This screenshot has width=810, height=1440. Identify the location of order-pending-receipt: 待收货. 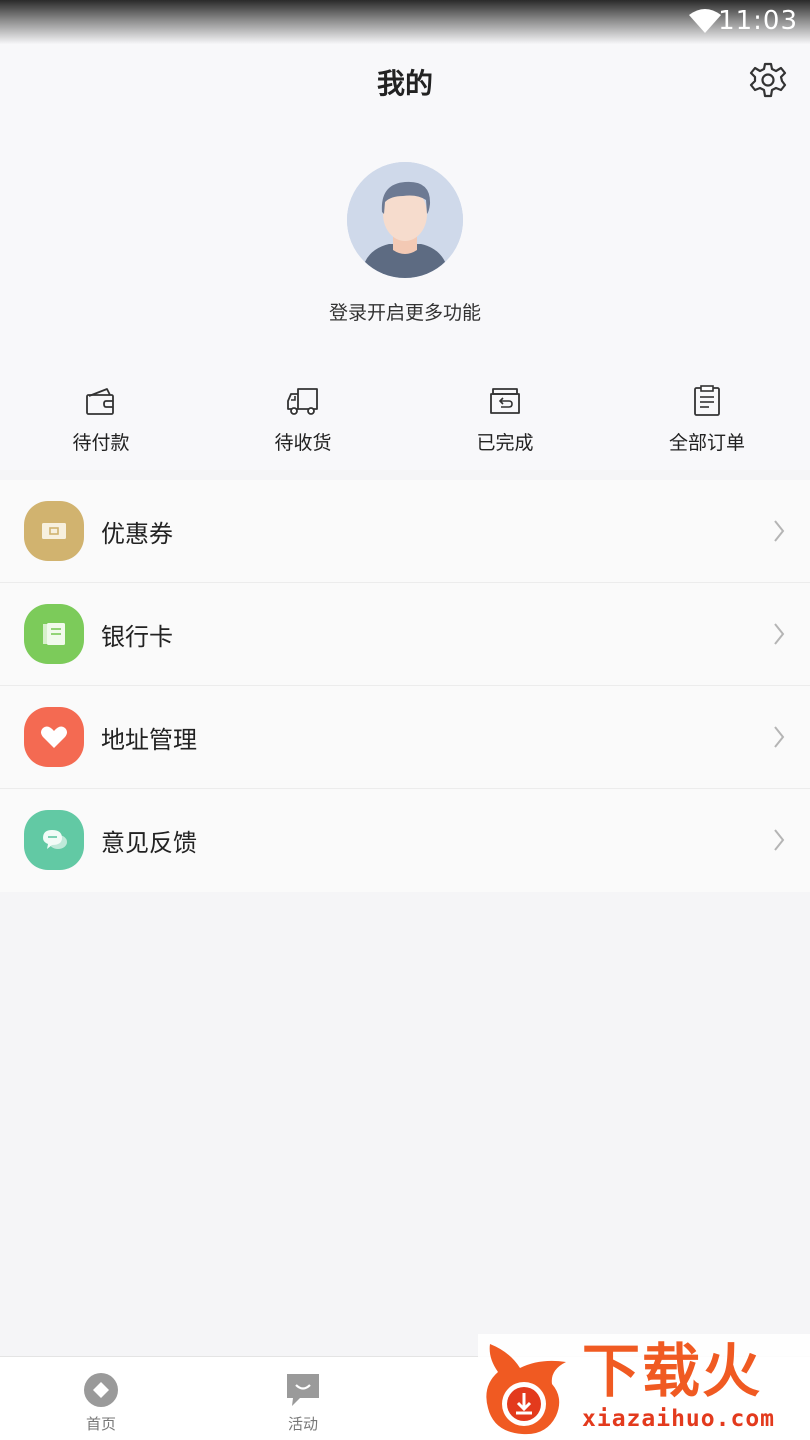
(303, 420).